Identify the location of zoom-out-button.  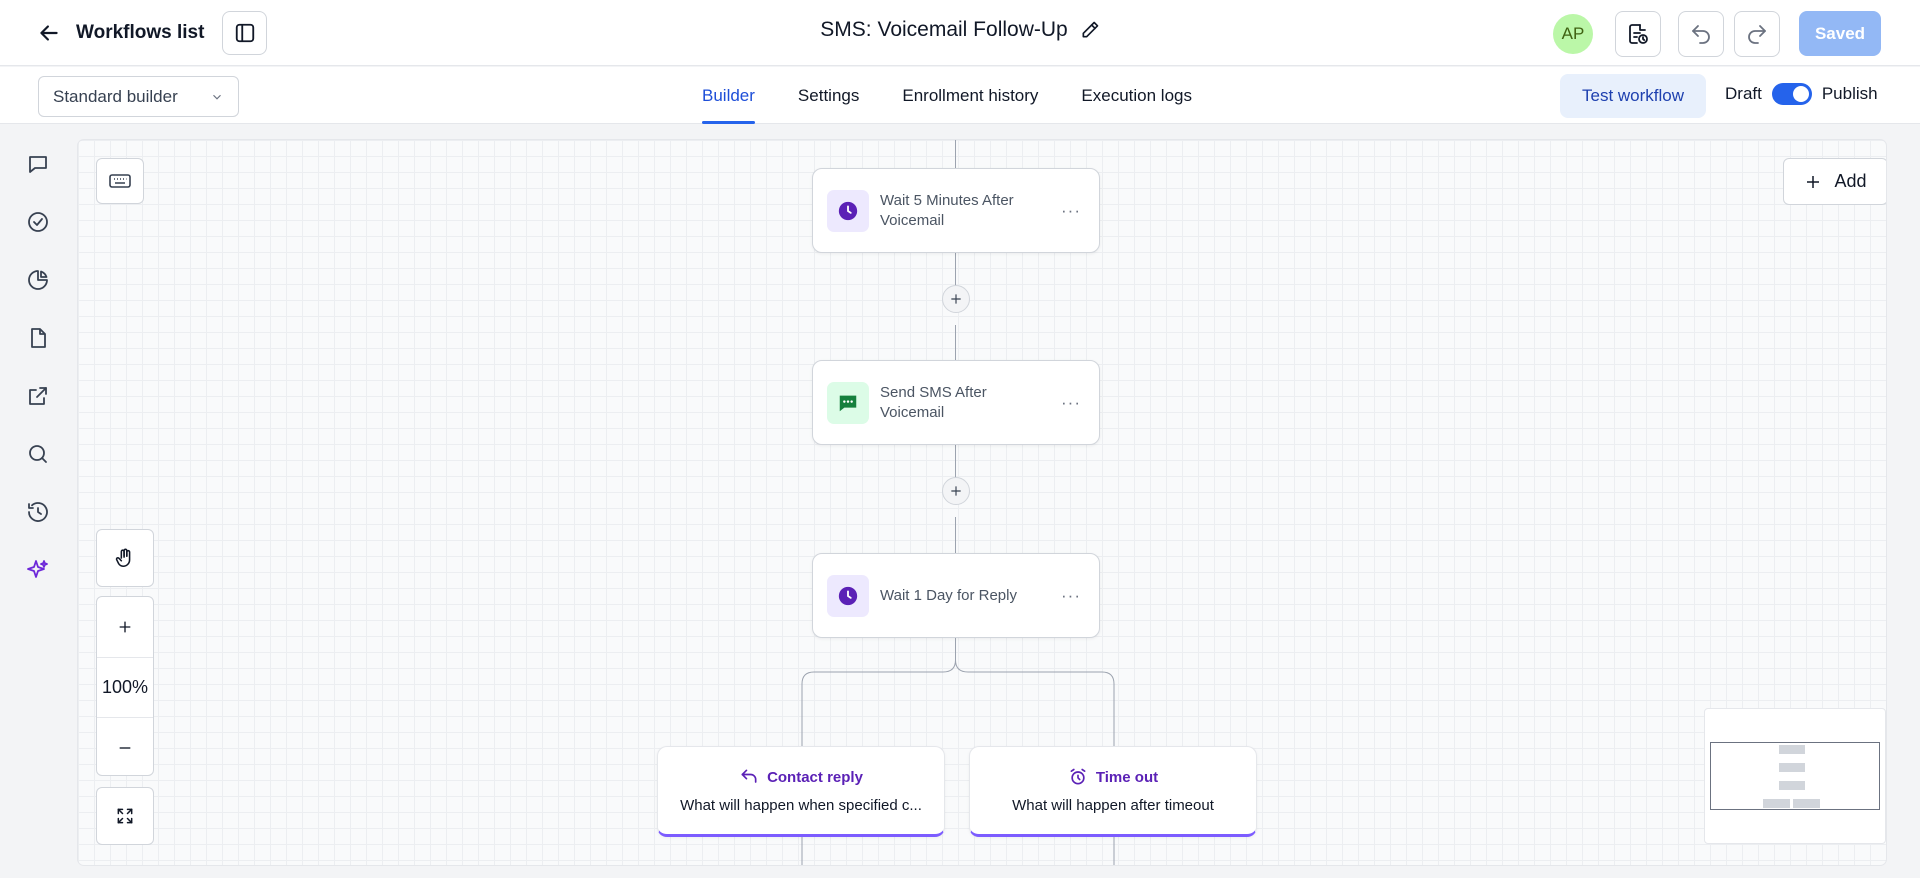
(125, 747).